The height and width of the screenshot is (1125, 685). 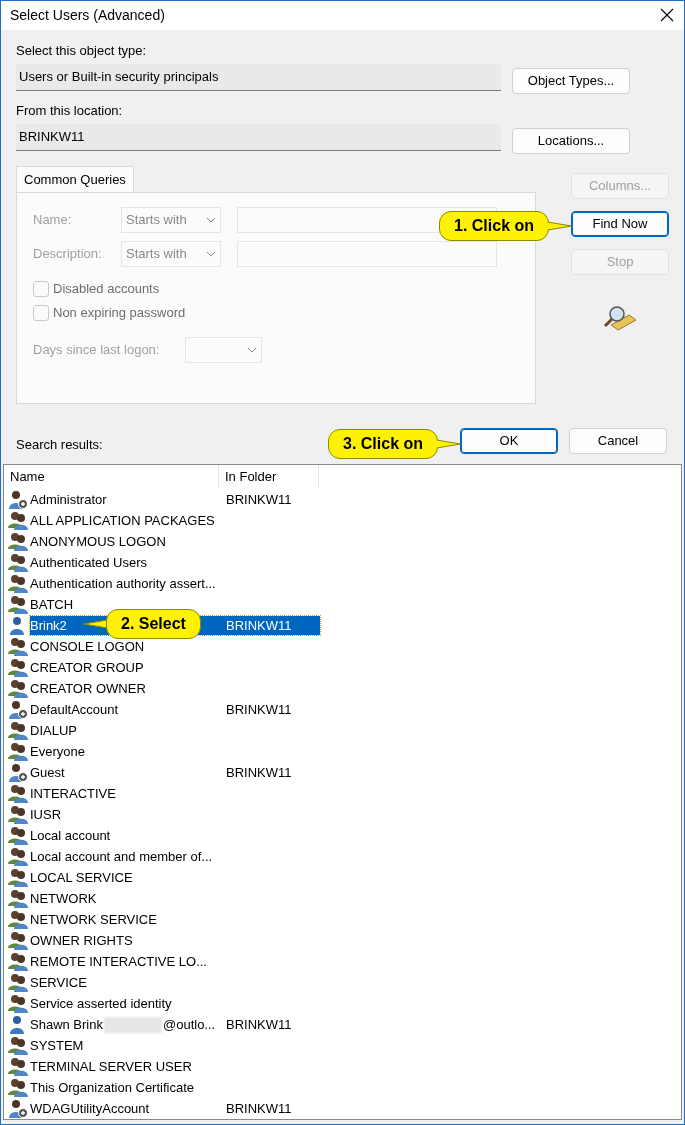 What do you see at coordinates (59, 445) in the screenshot?
I see `search-results-label: Search results:` at bounding box center [59, 445].